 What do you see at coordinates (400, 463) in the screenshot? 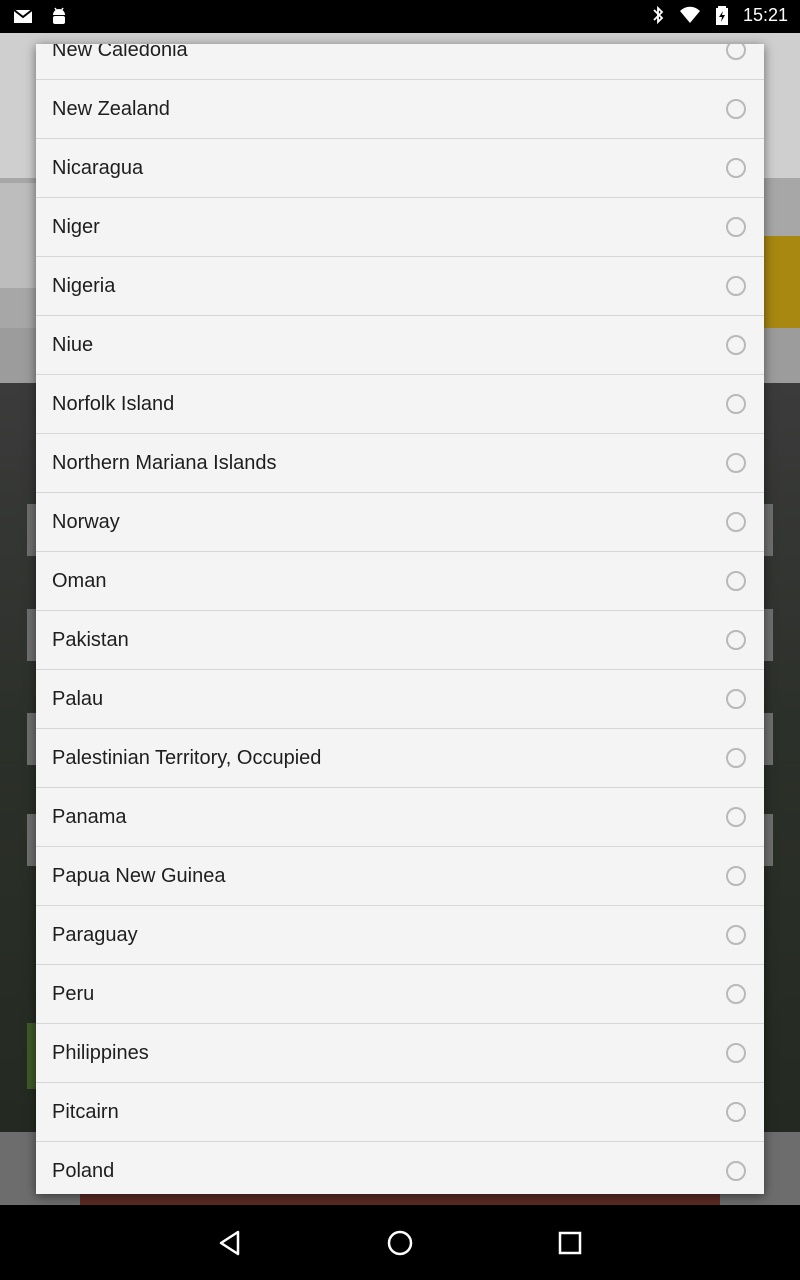
I see `country-option: Northern Mariana Islands` at bounding box center [400, 463].